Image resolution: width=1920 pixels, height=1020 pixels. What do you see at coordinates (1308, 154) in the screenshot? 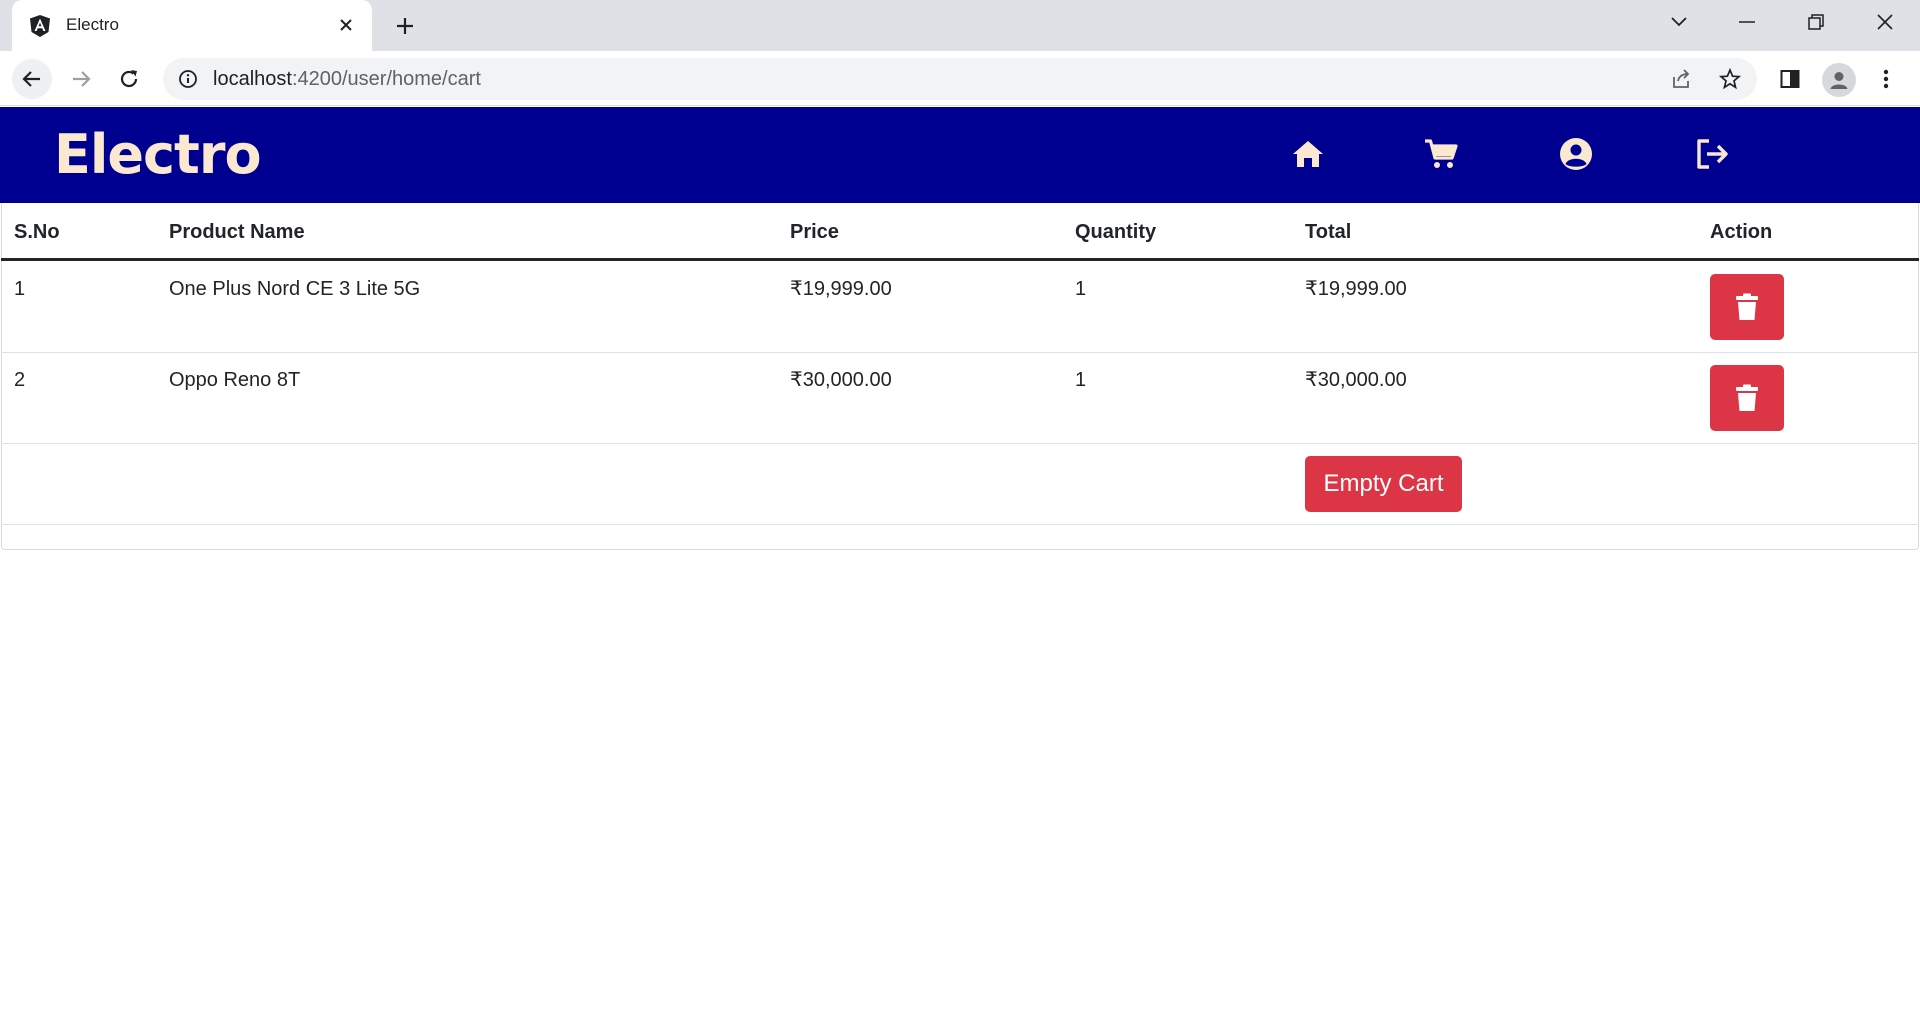
I see `home-icon` at bounding box center [1308, 154].